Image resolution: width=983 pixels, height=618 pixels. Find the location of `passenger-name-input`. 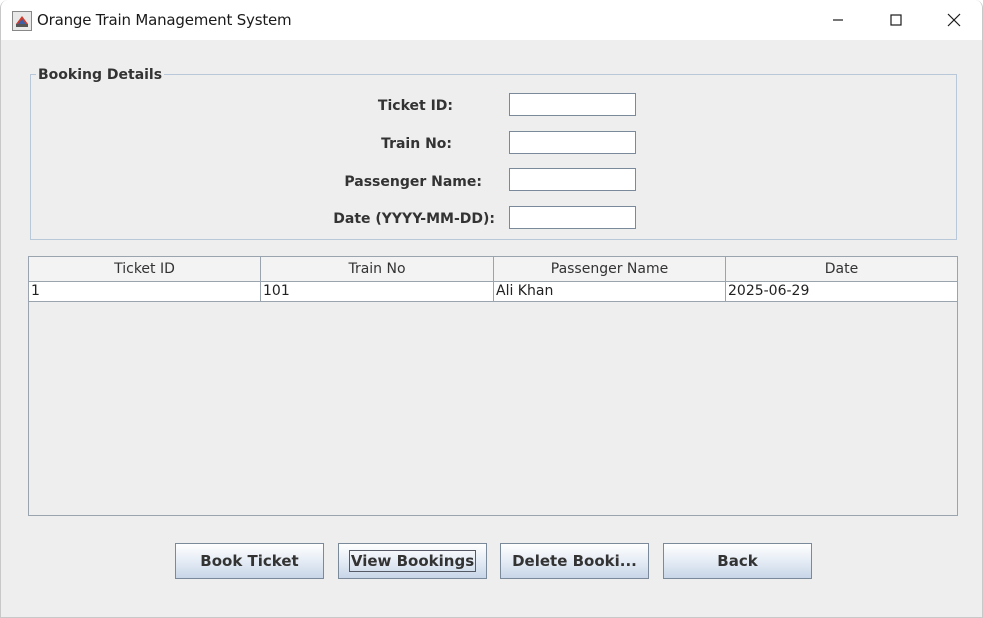

passenger-name-input is located at coordinates (572, 179).